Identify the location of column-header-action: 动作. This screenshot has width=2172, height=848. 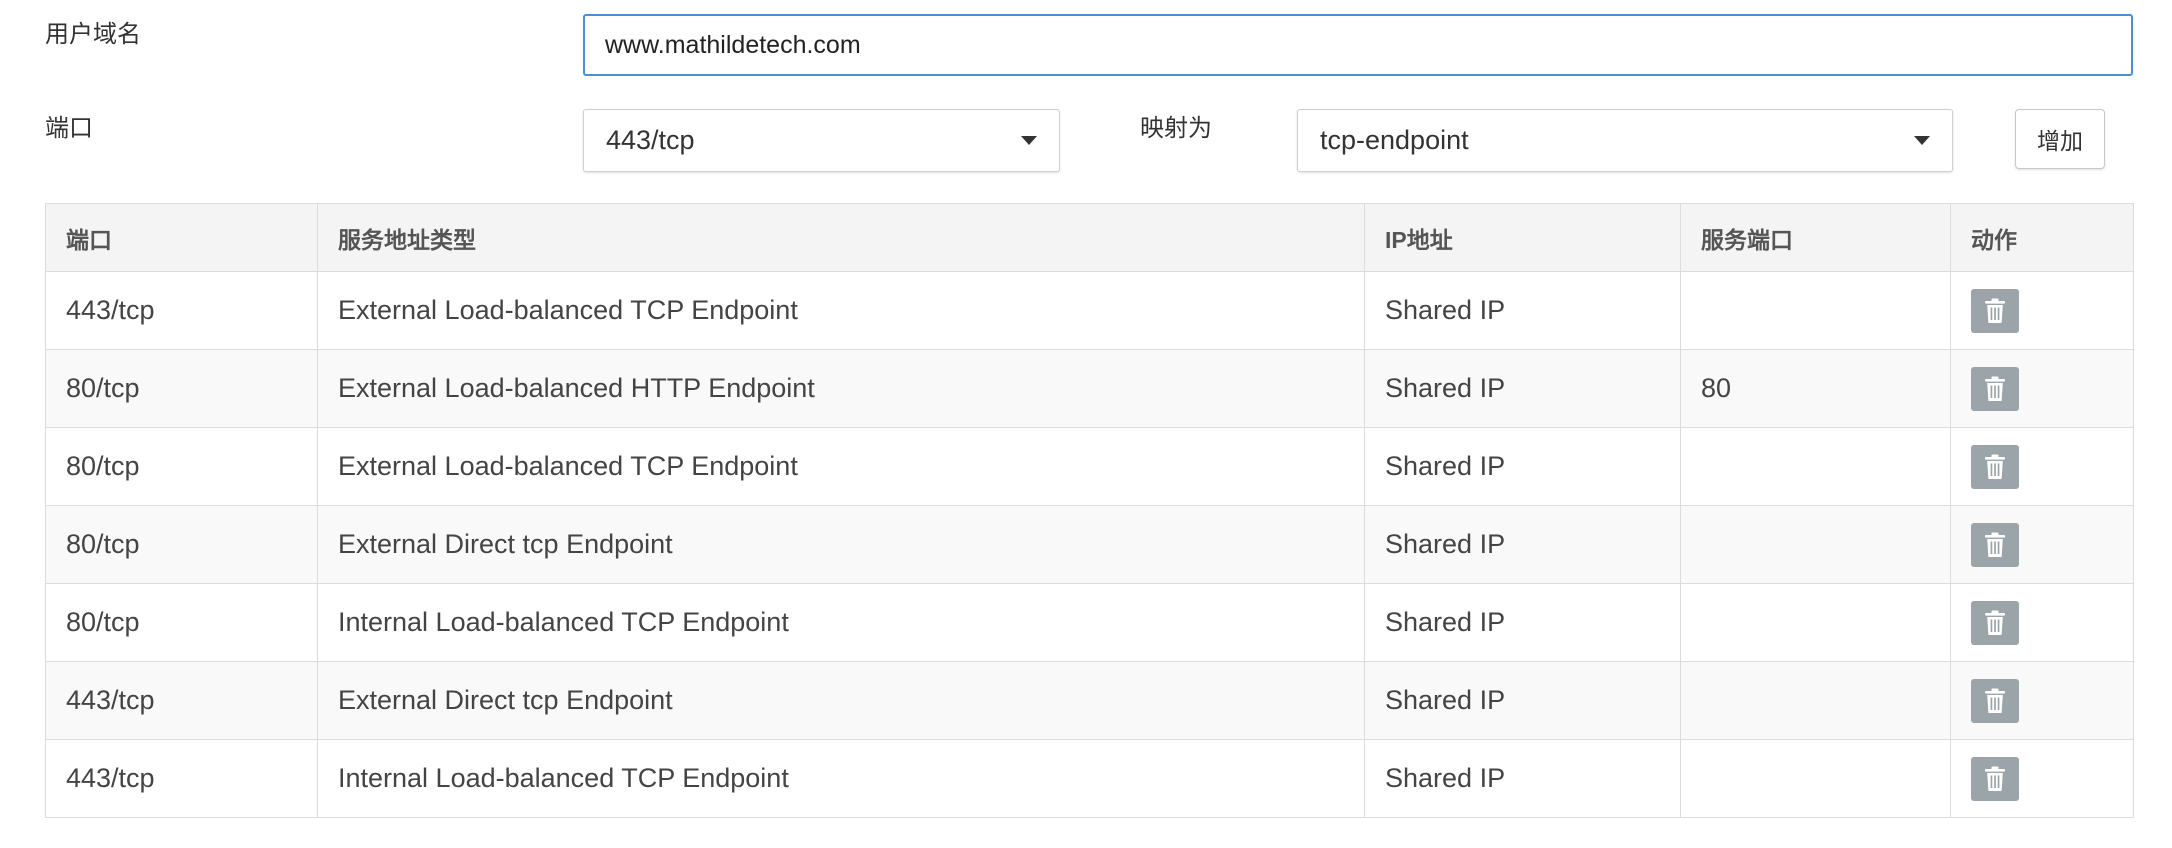
(2042, 237).